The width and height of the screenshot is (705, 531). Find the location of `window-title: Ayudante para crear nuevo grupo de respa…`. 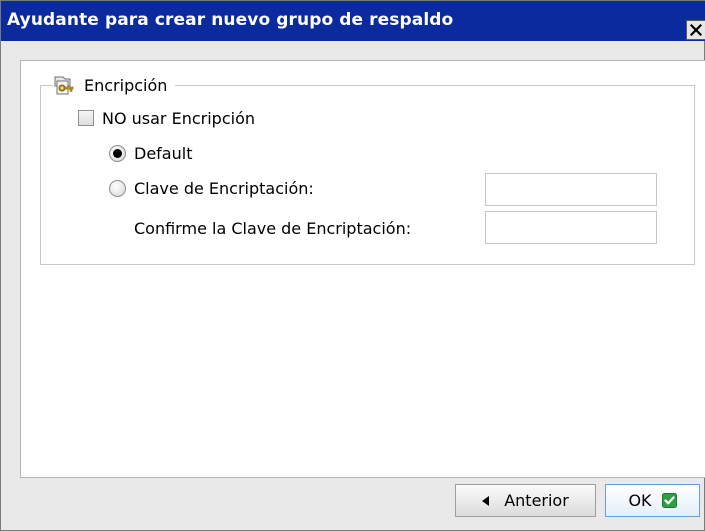

window-title: Ayudante para crear nuevo grupo de respa… is located at coordinates (230, 20).